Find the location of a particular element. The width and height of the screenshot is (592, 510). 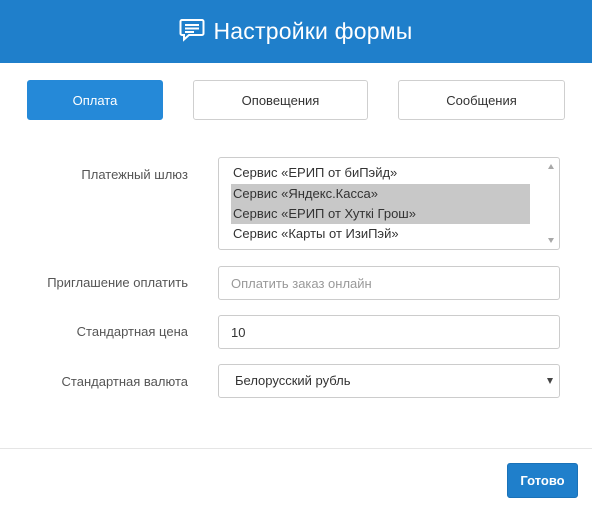

currency-selected-value: Белорусский рубль is located at coordinates (293, 380).